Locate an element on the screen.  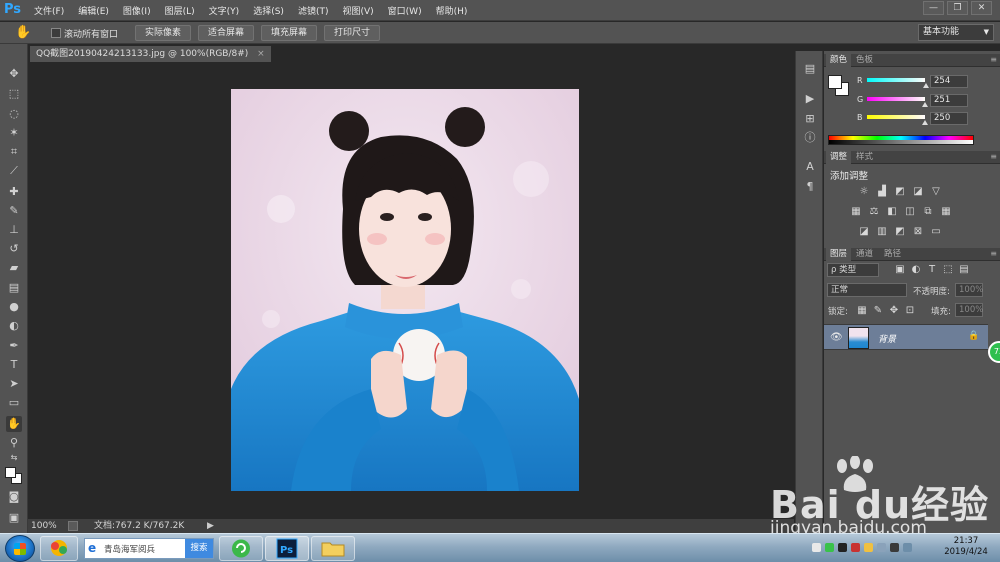
tab-layers: 图层 is located at coordinates (839, 254).